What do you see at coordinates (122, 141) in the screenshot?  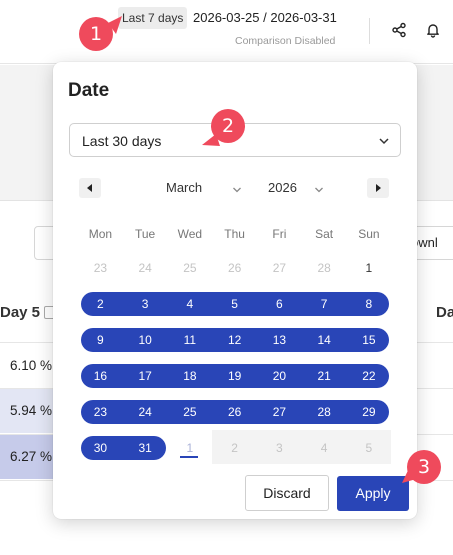 I see `preset-select-value: Last 30 days` at bounding box center [122, 141].